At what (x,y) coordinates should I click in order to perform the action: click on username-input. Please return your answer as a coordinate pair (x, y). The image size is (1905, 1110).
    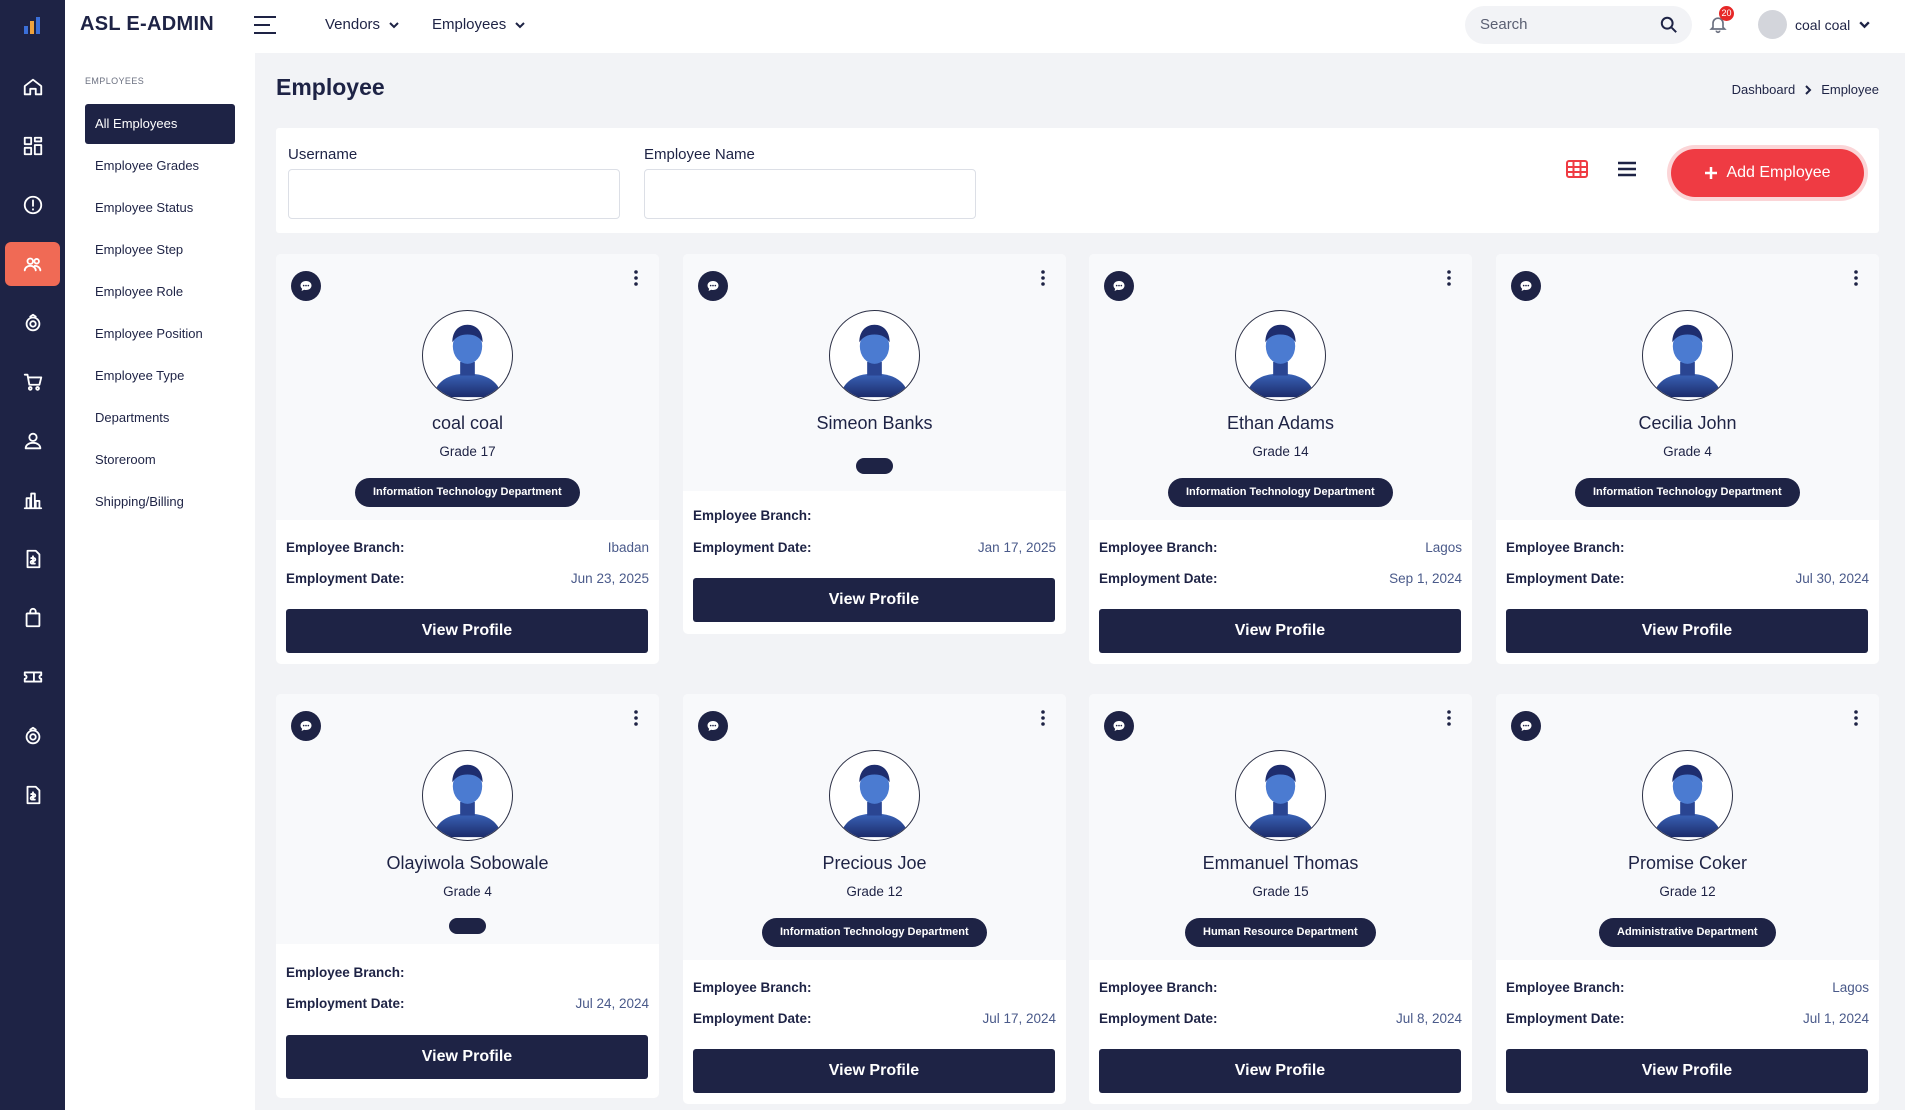
    Looking at the image, I should click on (454, 194).